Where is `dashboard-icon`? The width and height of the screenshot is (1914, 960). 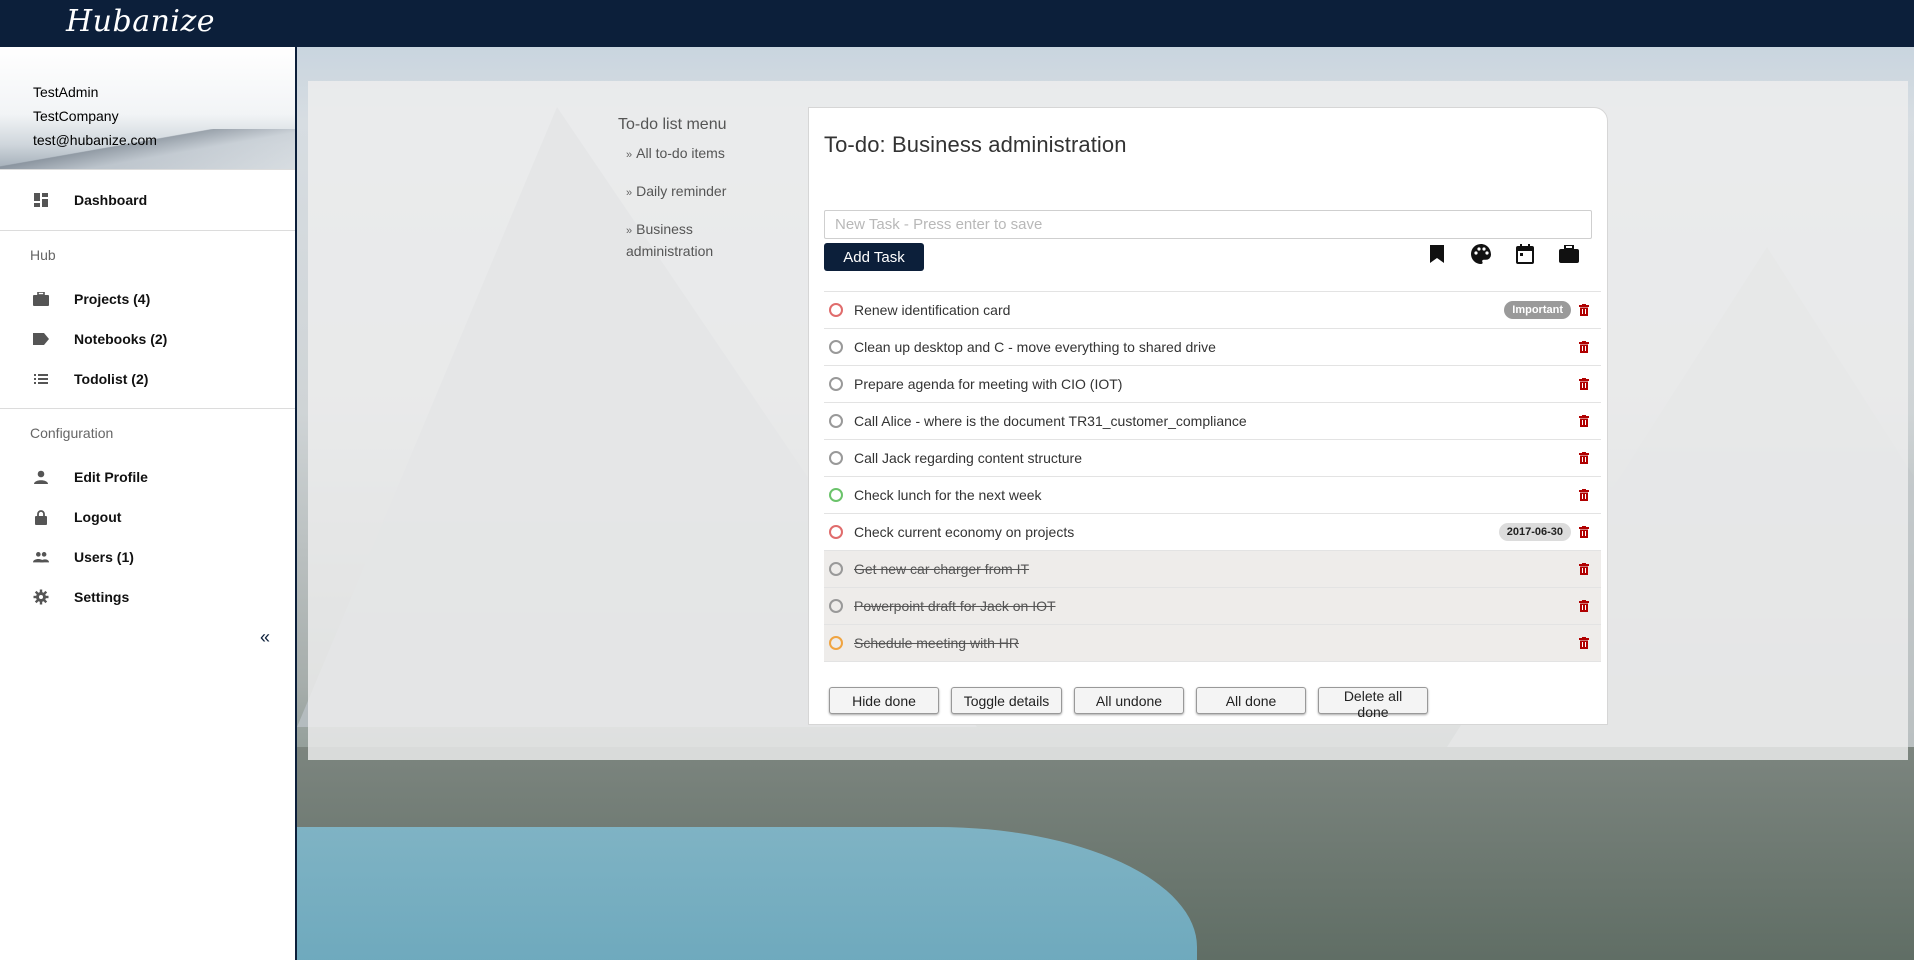
dashboard-icon is located at coordinates (41, 200).